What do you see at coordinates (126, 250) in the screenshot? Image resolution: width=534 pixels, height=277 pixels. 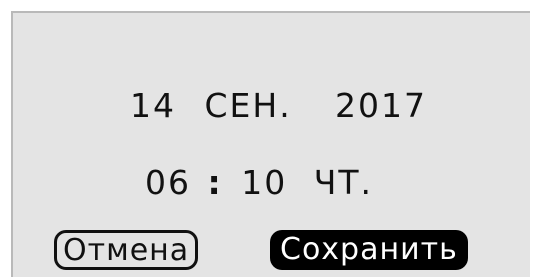 I see `cancel-button: Отмена` at bounding box center [126, 250].